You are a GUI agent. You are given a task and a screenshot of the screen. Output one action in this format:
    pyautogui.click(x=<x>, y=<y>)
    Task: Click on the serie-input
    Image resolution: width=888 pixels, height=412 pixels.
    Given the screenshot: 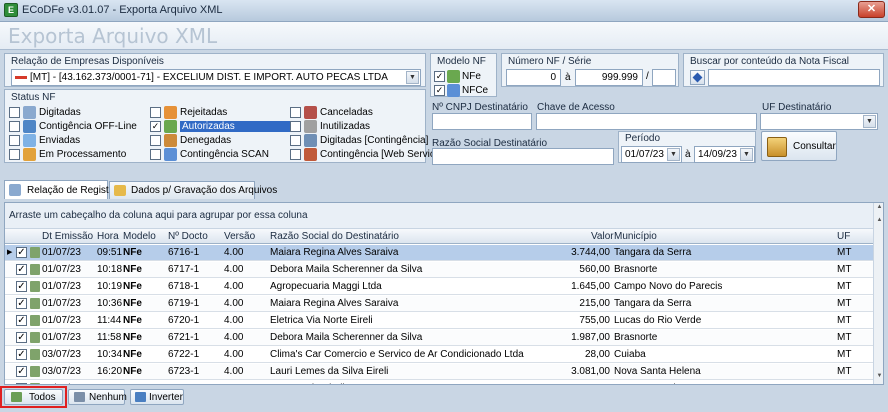 What is the action you would take?
    pyautogui.click(x=664, y=77)
    